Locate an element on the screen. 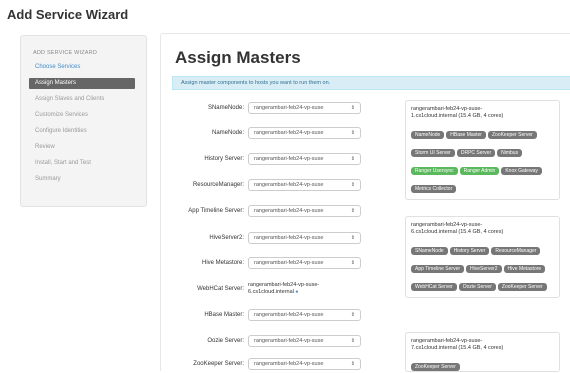 The height and width of the screenshot is (373, 570). component-badge: Ranger Usersync is located at coordinates (434, 171).